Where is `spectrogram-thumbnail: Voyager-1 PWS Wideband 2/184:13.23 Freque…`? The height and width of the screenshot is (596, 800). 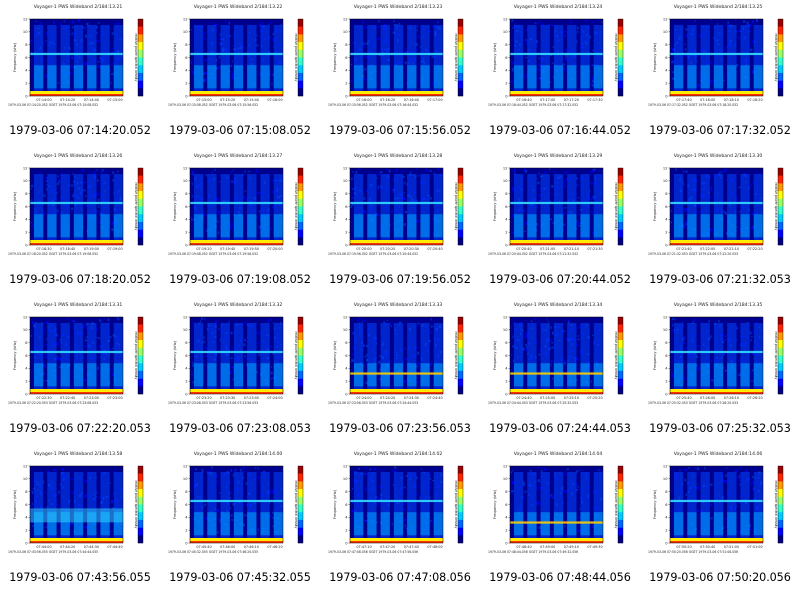
spectrogram-thumbnail: Voyager-1 PWS Wideband 2/184:13.23 Freque… is located at coordinates (400, 74).